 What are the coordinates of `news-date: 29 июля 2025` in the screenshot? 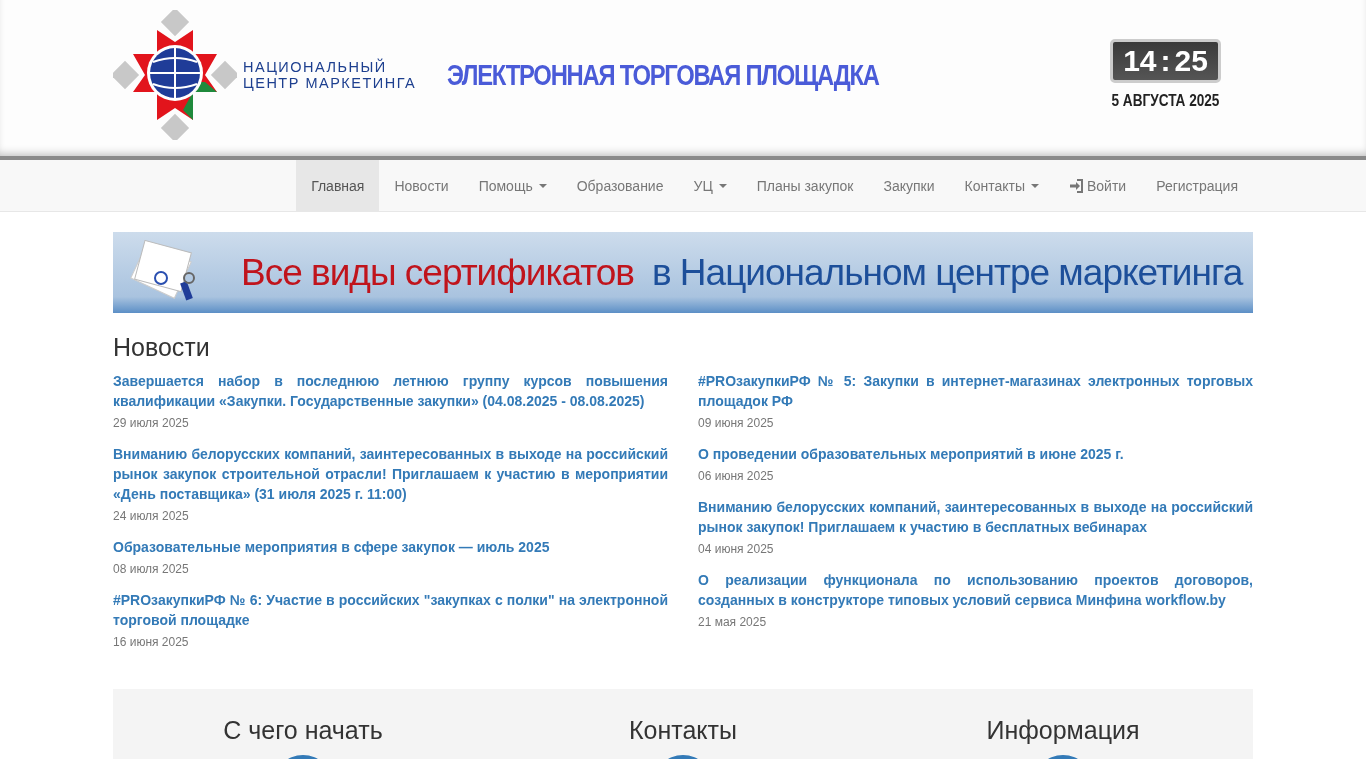 It's located at (151, 423).